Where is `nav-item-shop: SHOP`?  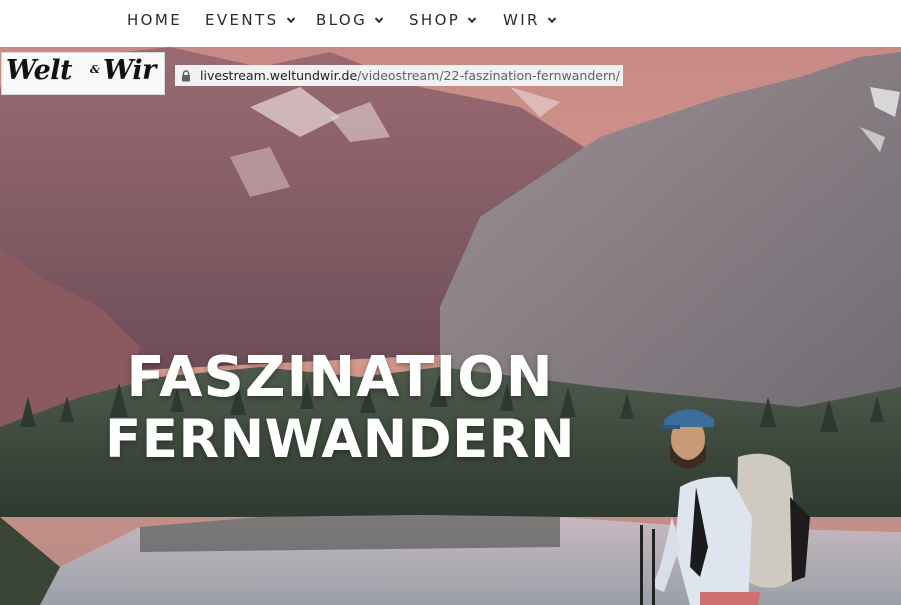 nav-item-shop: SHOP is located at coordinates (443, 20).